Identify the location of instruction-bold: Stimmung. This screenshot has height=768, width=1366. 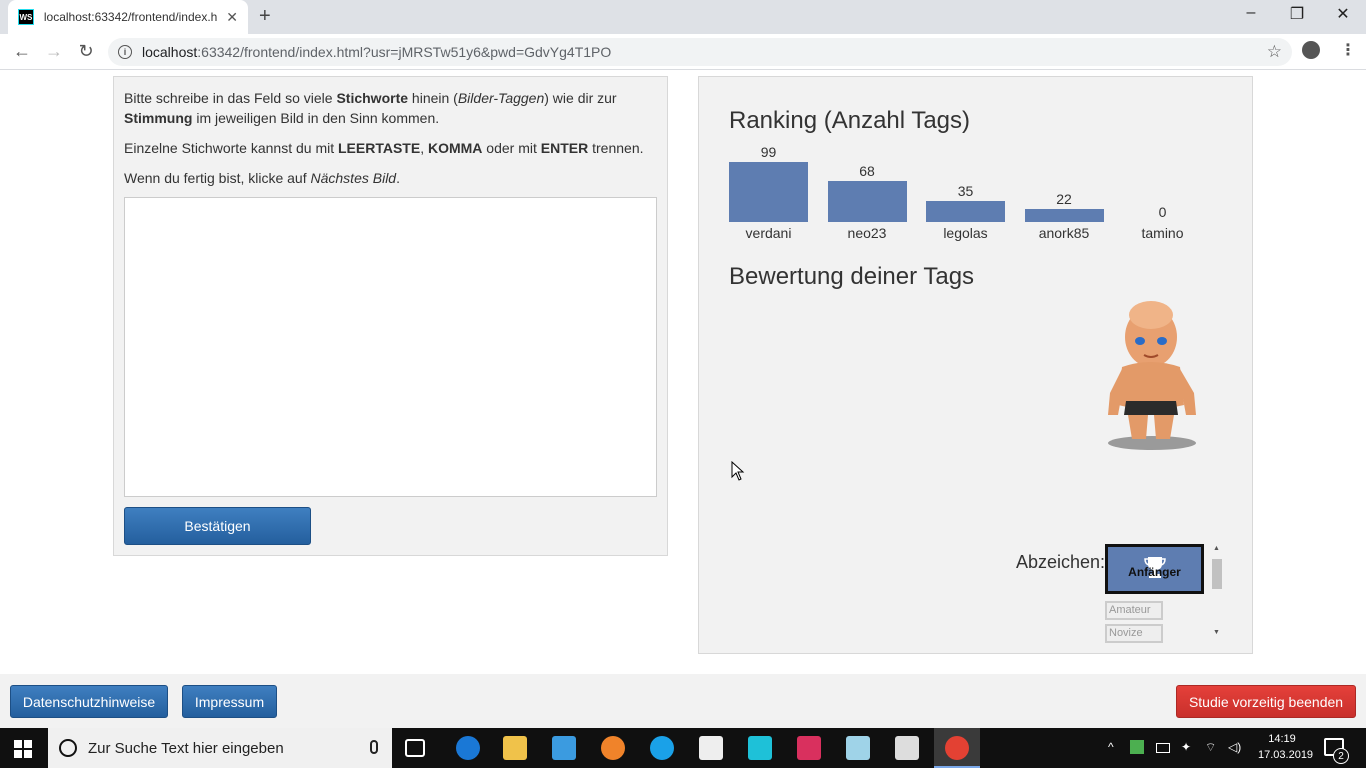
(158, 118).